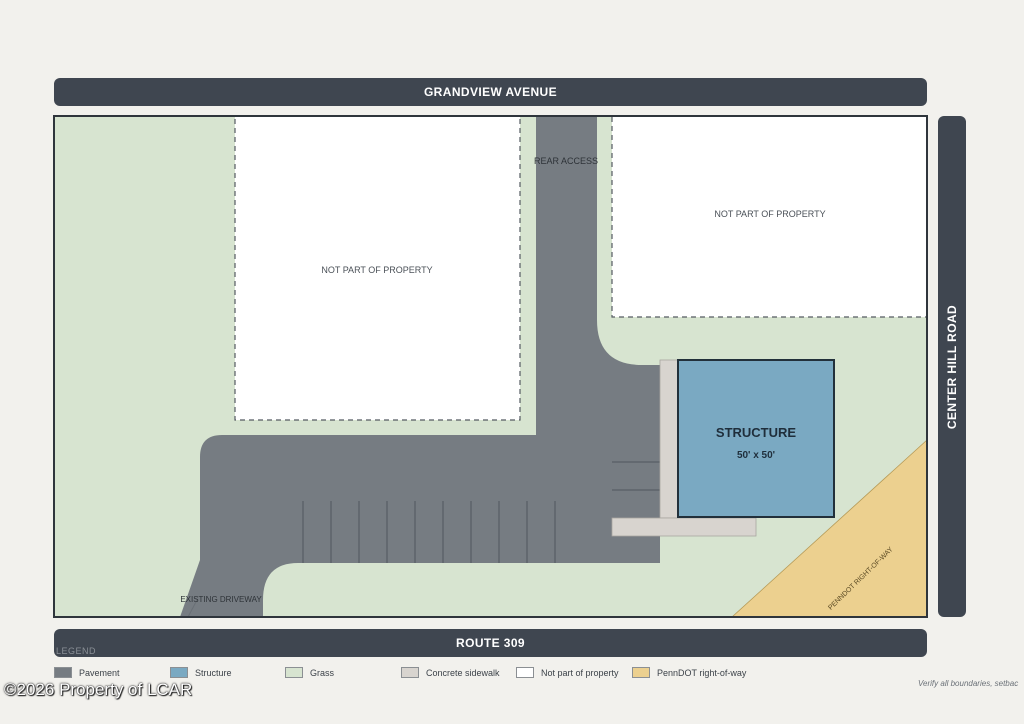 The image size is (1024, 724). Describe the element at coordinates (463, 672) in the screenshot. I see `legend-label: Concrete sidewalk` at that location.